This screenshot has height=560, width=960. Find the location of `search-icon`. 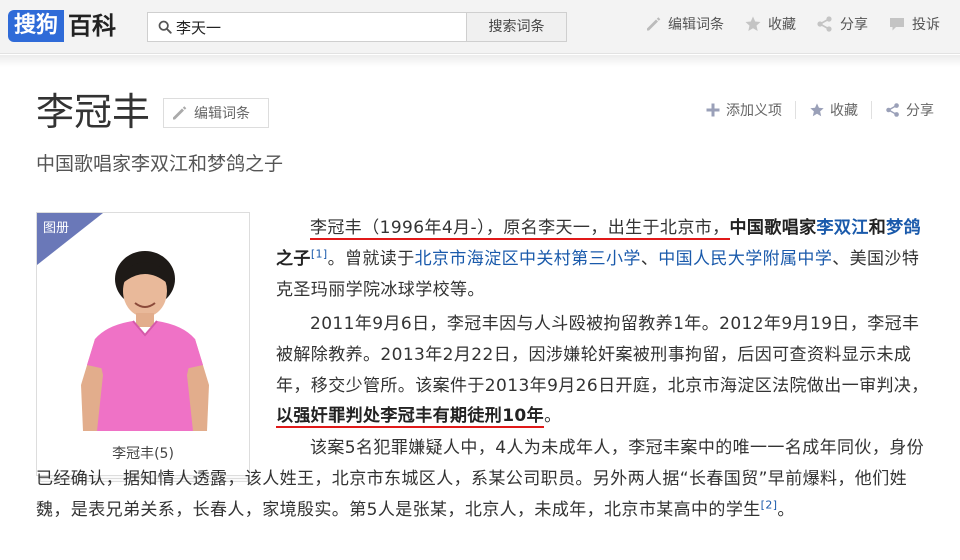

search-icon is located at coordinates (165, 27).